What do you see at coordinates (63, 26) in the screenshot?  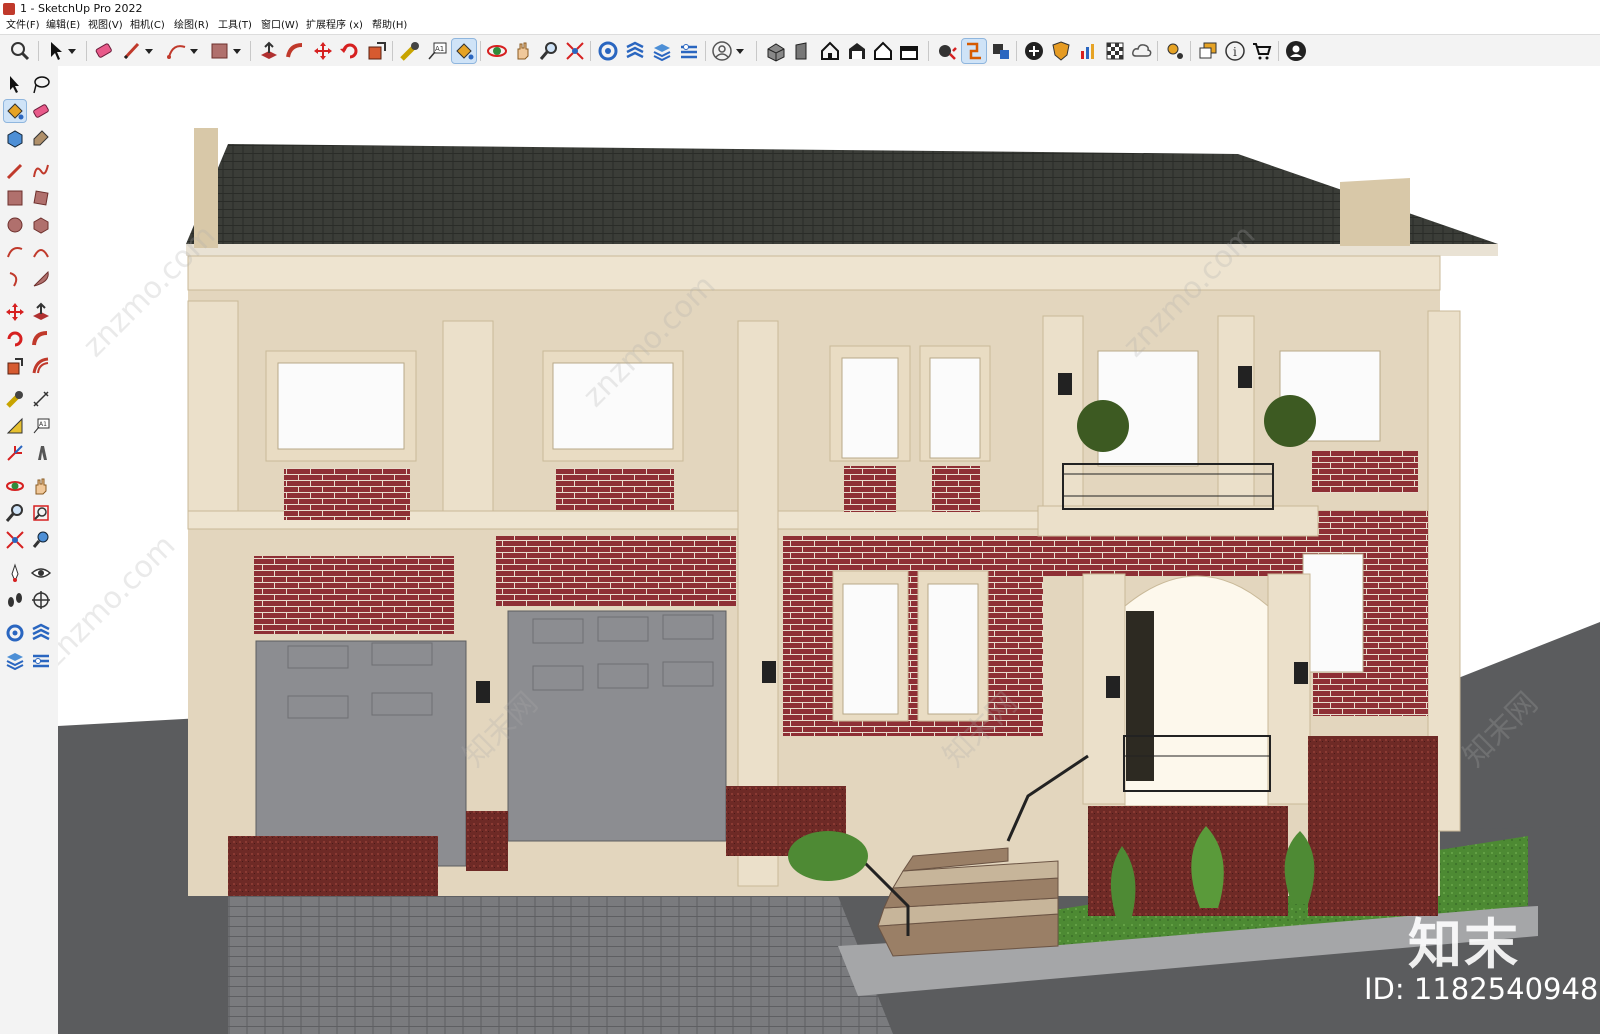 I see `menu-edit: 编辑(E)` at bounding box center [63, 26].